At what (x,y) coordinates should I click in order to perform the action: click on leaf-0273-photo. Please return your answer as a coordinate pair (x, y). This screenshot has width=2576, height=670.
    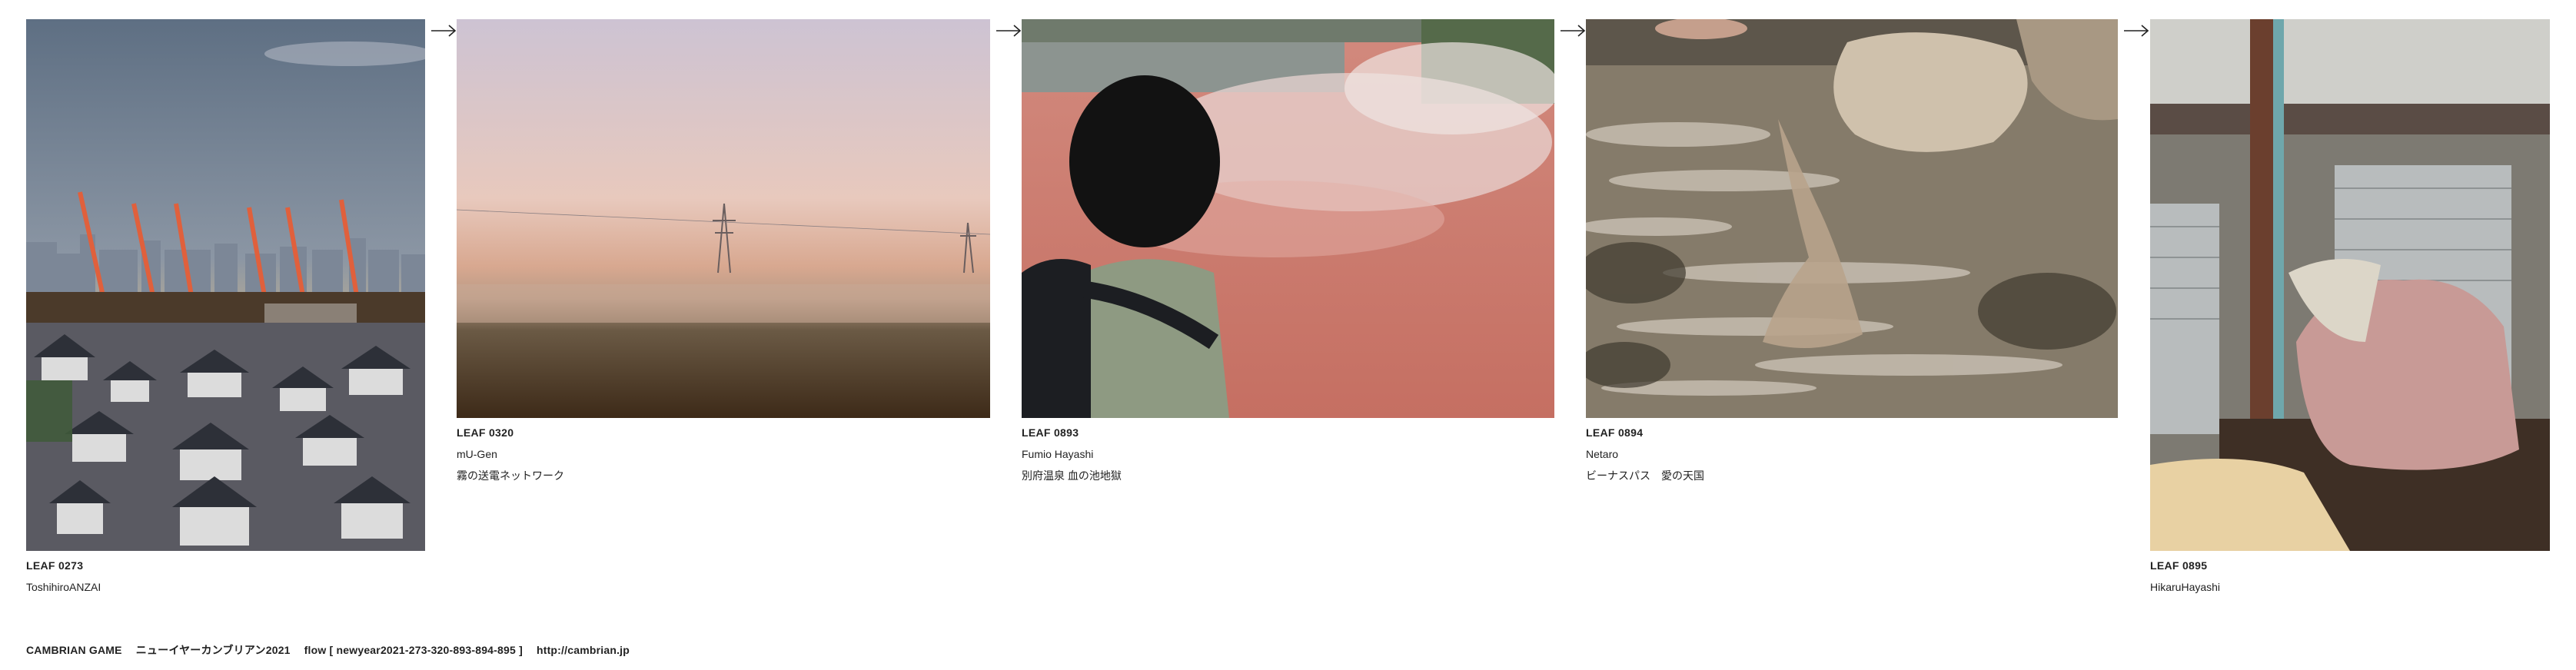
    Looking at the image, I should click on (225, 285).